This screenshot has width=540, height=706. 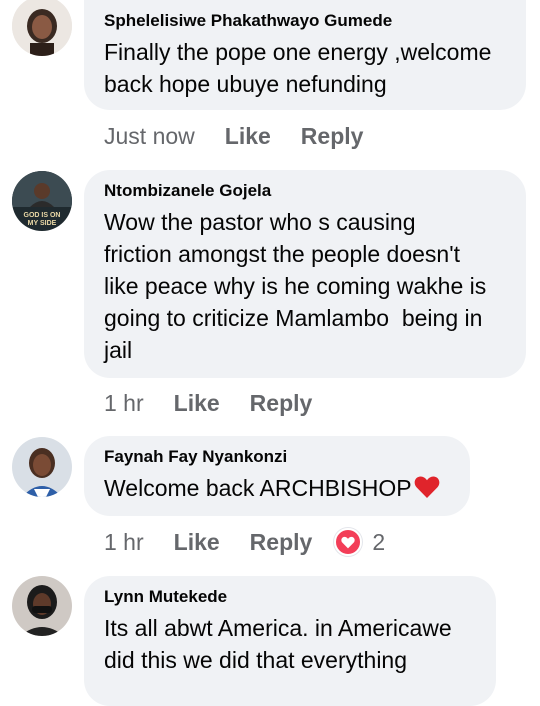 I want to click on svg-text: MY SIDE, so click(x=42, y=223).